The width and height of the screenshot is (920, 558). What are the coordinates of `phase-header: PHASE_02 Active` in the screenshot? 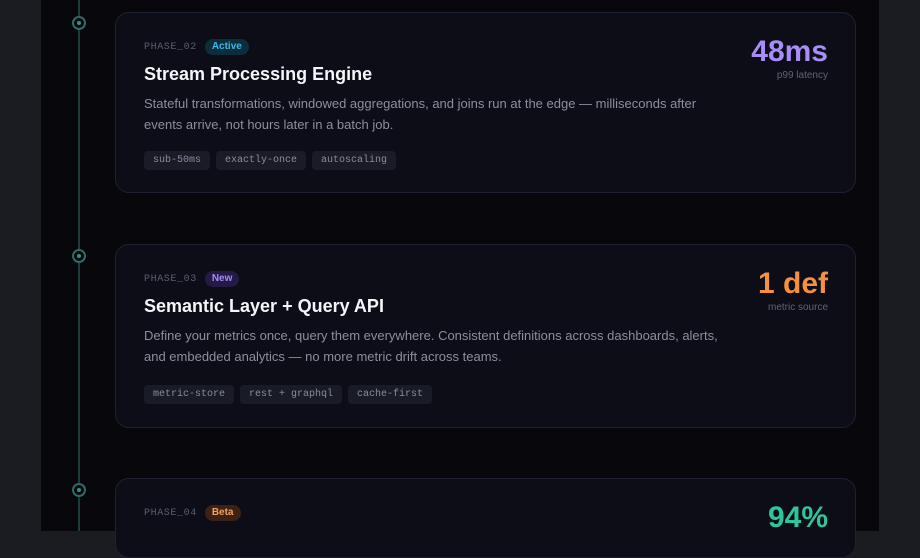 It's located at (196, 47).